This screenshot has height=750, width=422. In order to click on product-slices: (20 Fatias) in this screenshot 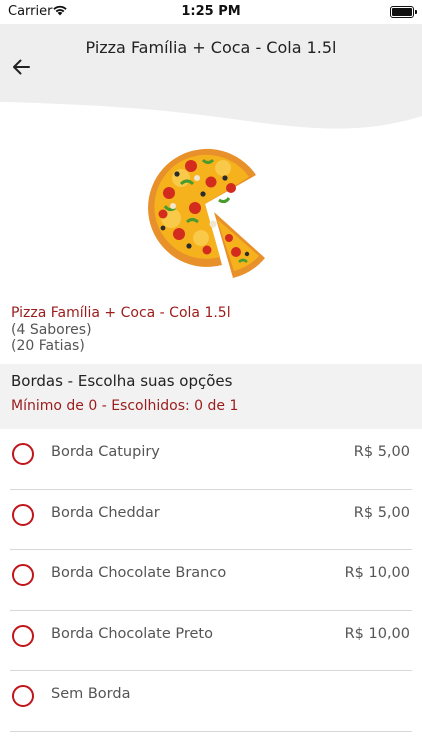, I will do `click(48, 346)`.